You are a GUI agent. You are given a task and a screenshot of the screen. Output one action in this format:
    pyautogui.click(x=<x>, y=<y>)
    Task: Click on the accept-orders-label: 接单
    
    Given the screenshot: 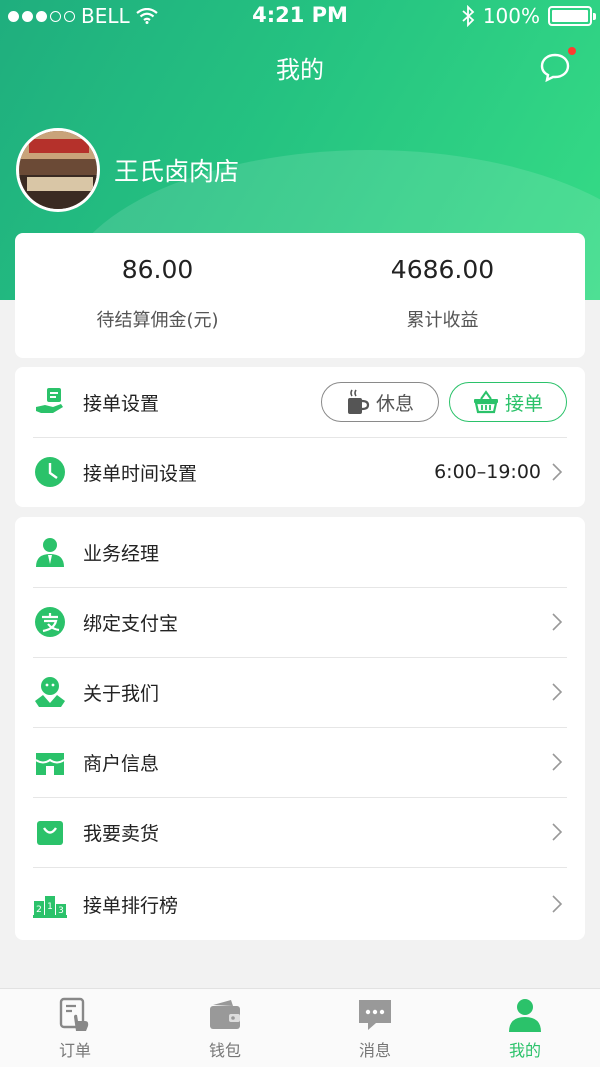 What is the action you would take?
    pyautogui.click(x=523, y=403)
    